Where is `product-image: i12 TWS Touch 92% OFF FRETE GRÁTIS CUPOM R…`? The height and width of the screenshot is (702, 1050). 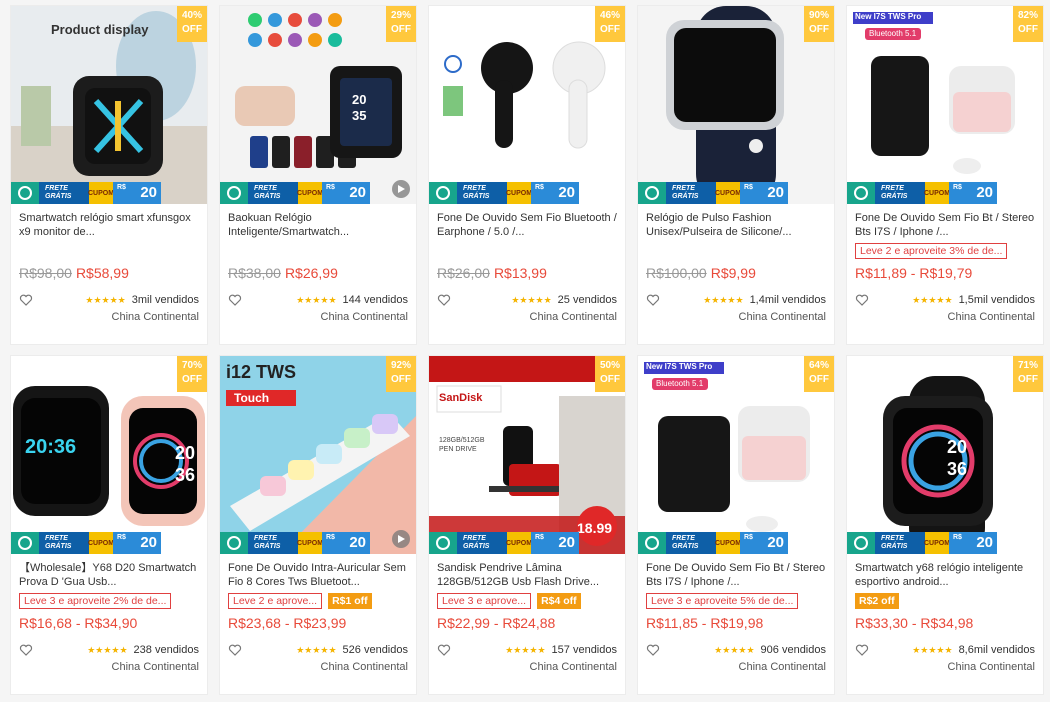 product-image: i12 TWS Touch 92% OFF FRETE GRÁTIS CUPOM R… is located at coordinates (318, 455).